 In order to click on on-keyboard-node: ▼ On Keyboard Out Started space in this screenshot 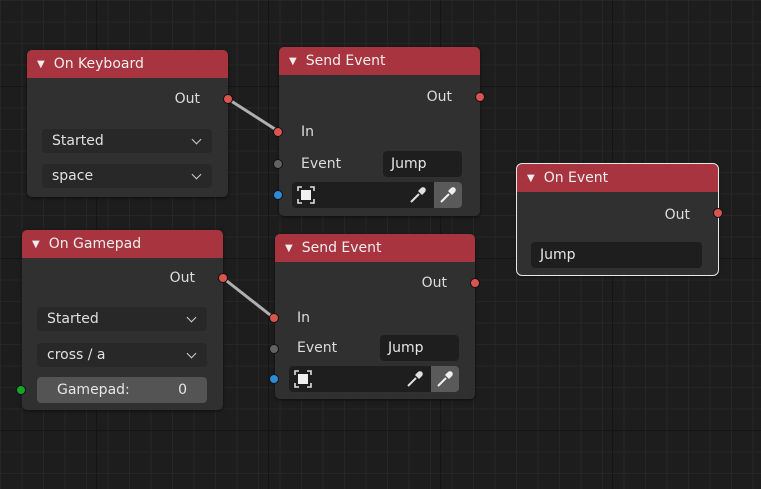, I will do `click(127, 123)`.